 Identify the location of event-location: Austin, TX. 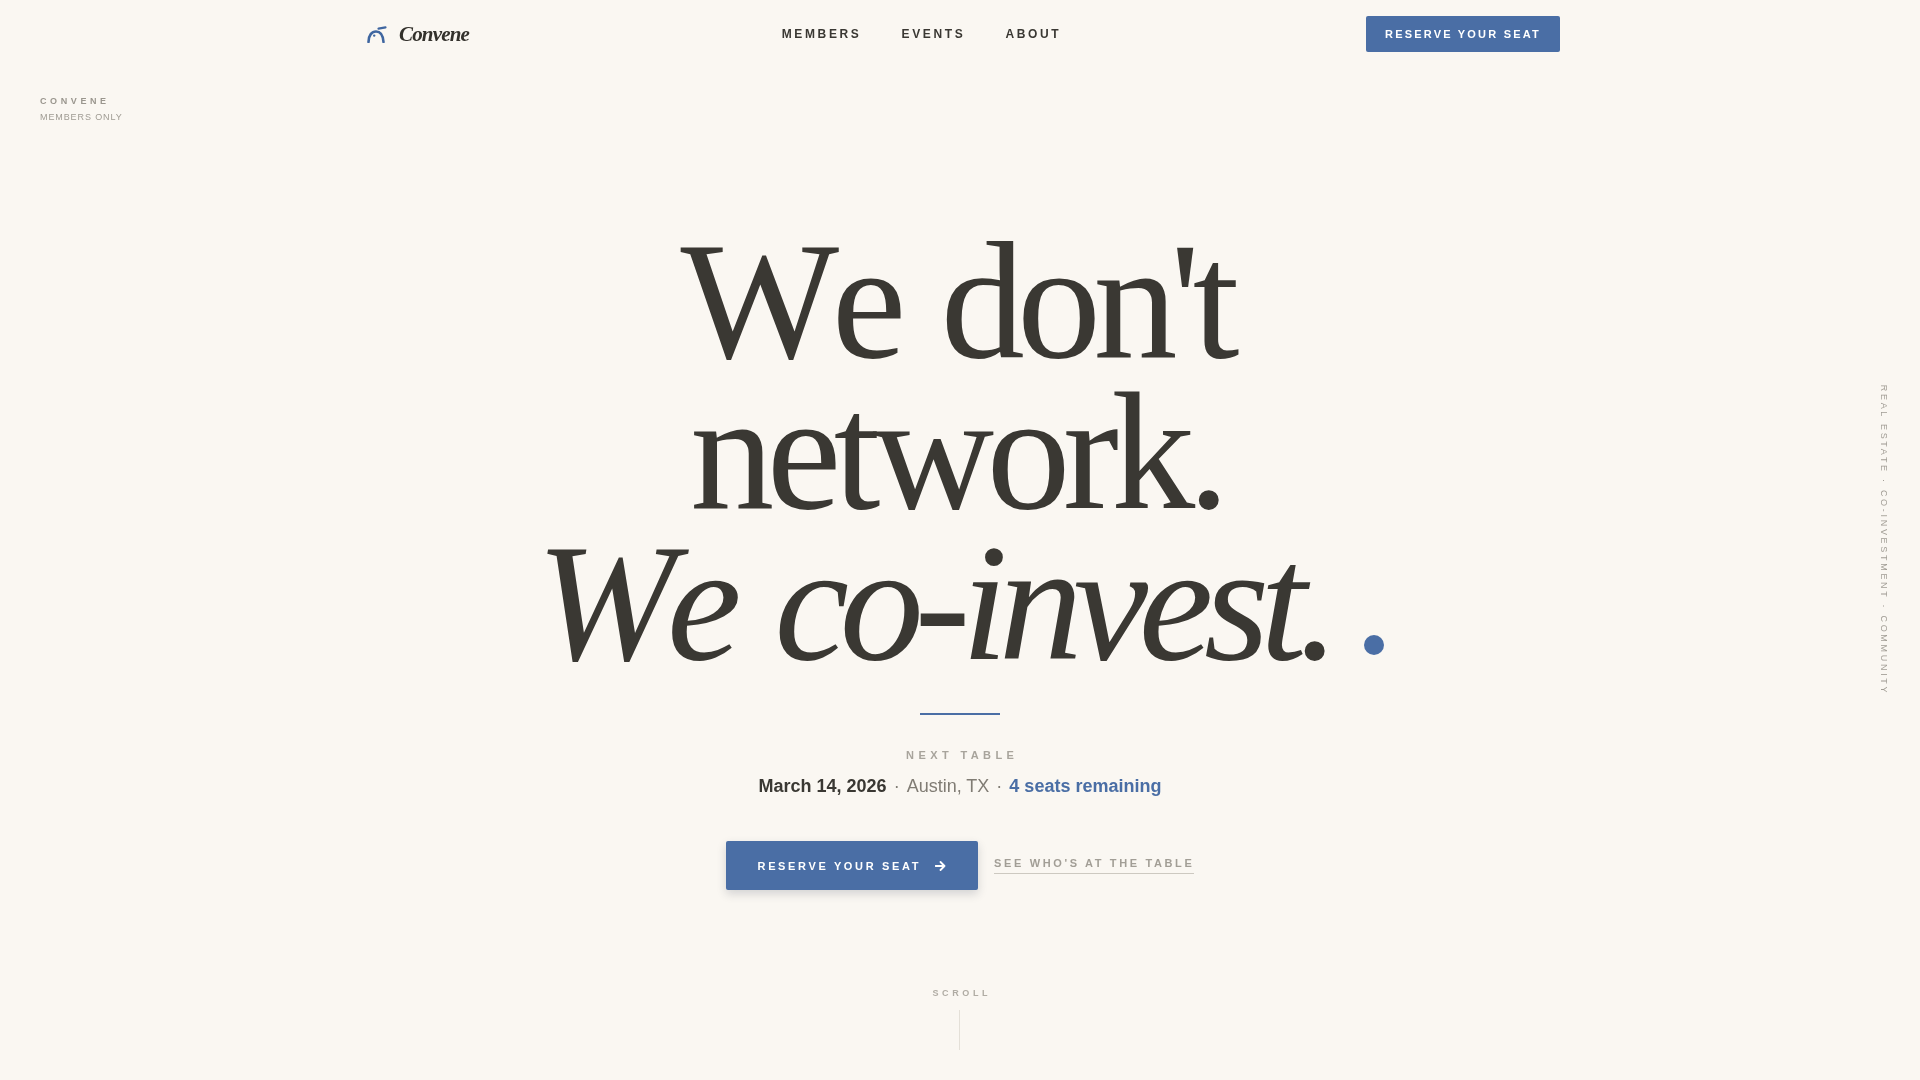
(948, 786).